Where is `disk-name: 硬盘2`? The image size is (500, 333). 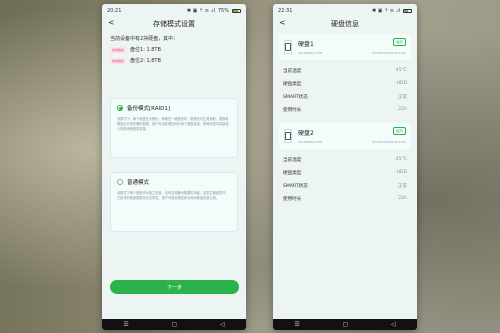 disk-name: 硬盘2 is located at coordinates (306, 133).